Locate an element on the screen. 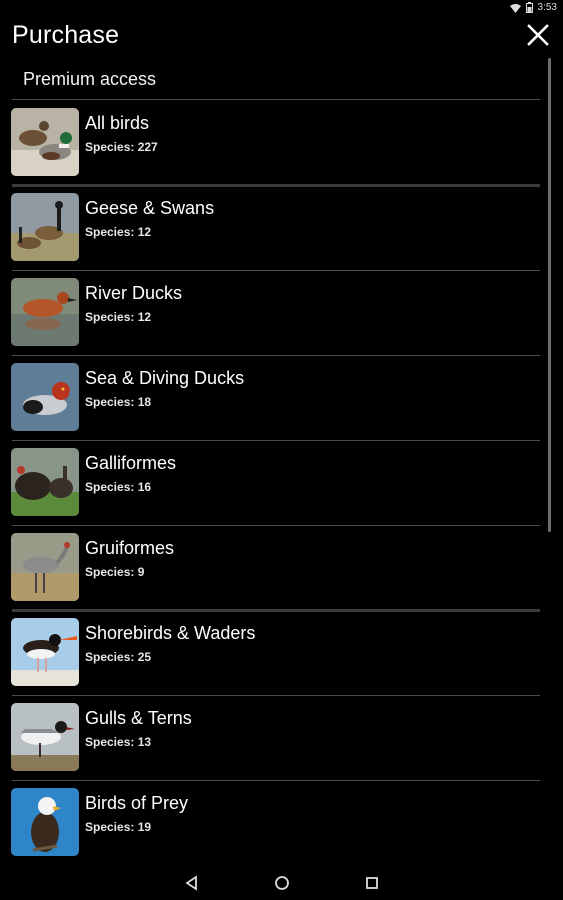  back-icon is located at coordinates (191, 883).